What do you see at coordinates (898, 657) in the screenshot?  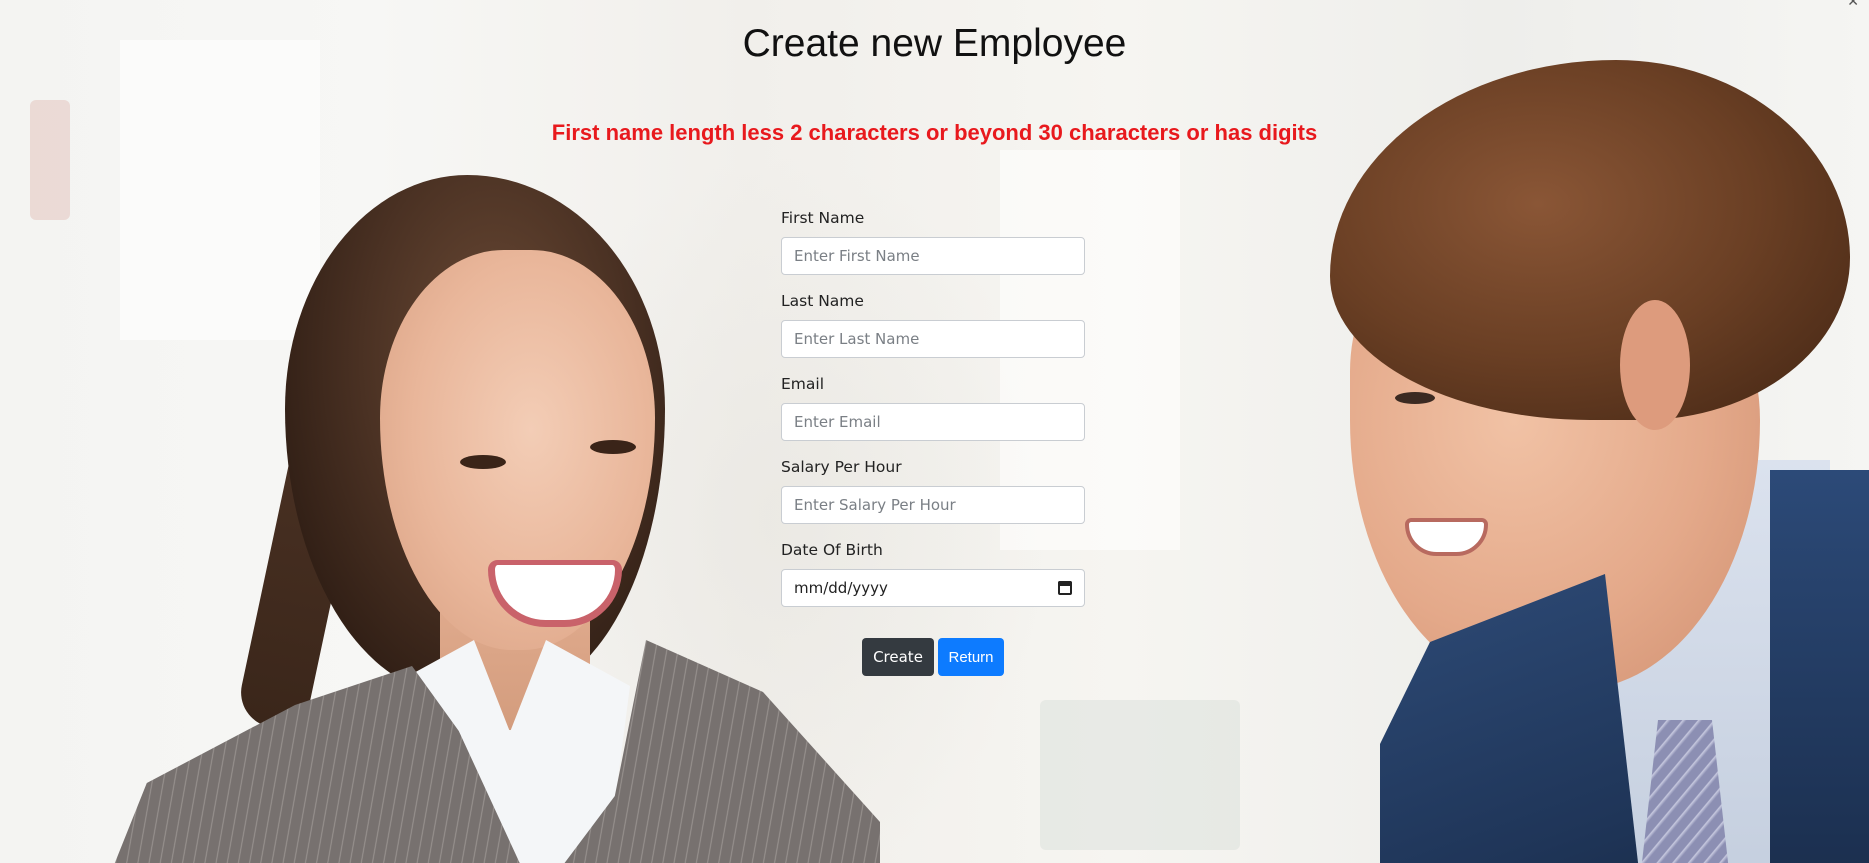 I see `create-button: Create` at bounding box center [898, 657].